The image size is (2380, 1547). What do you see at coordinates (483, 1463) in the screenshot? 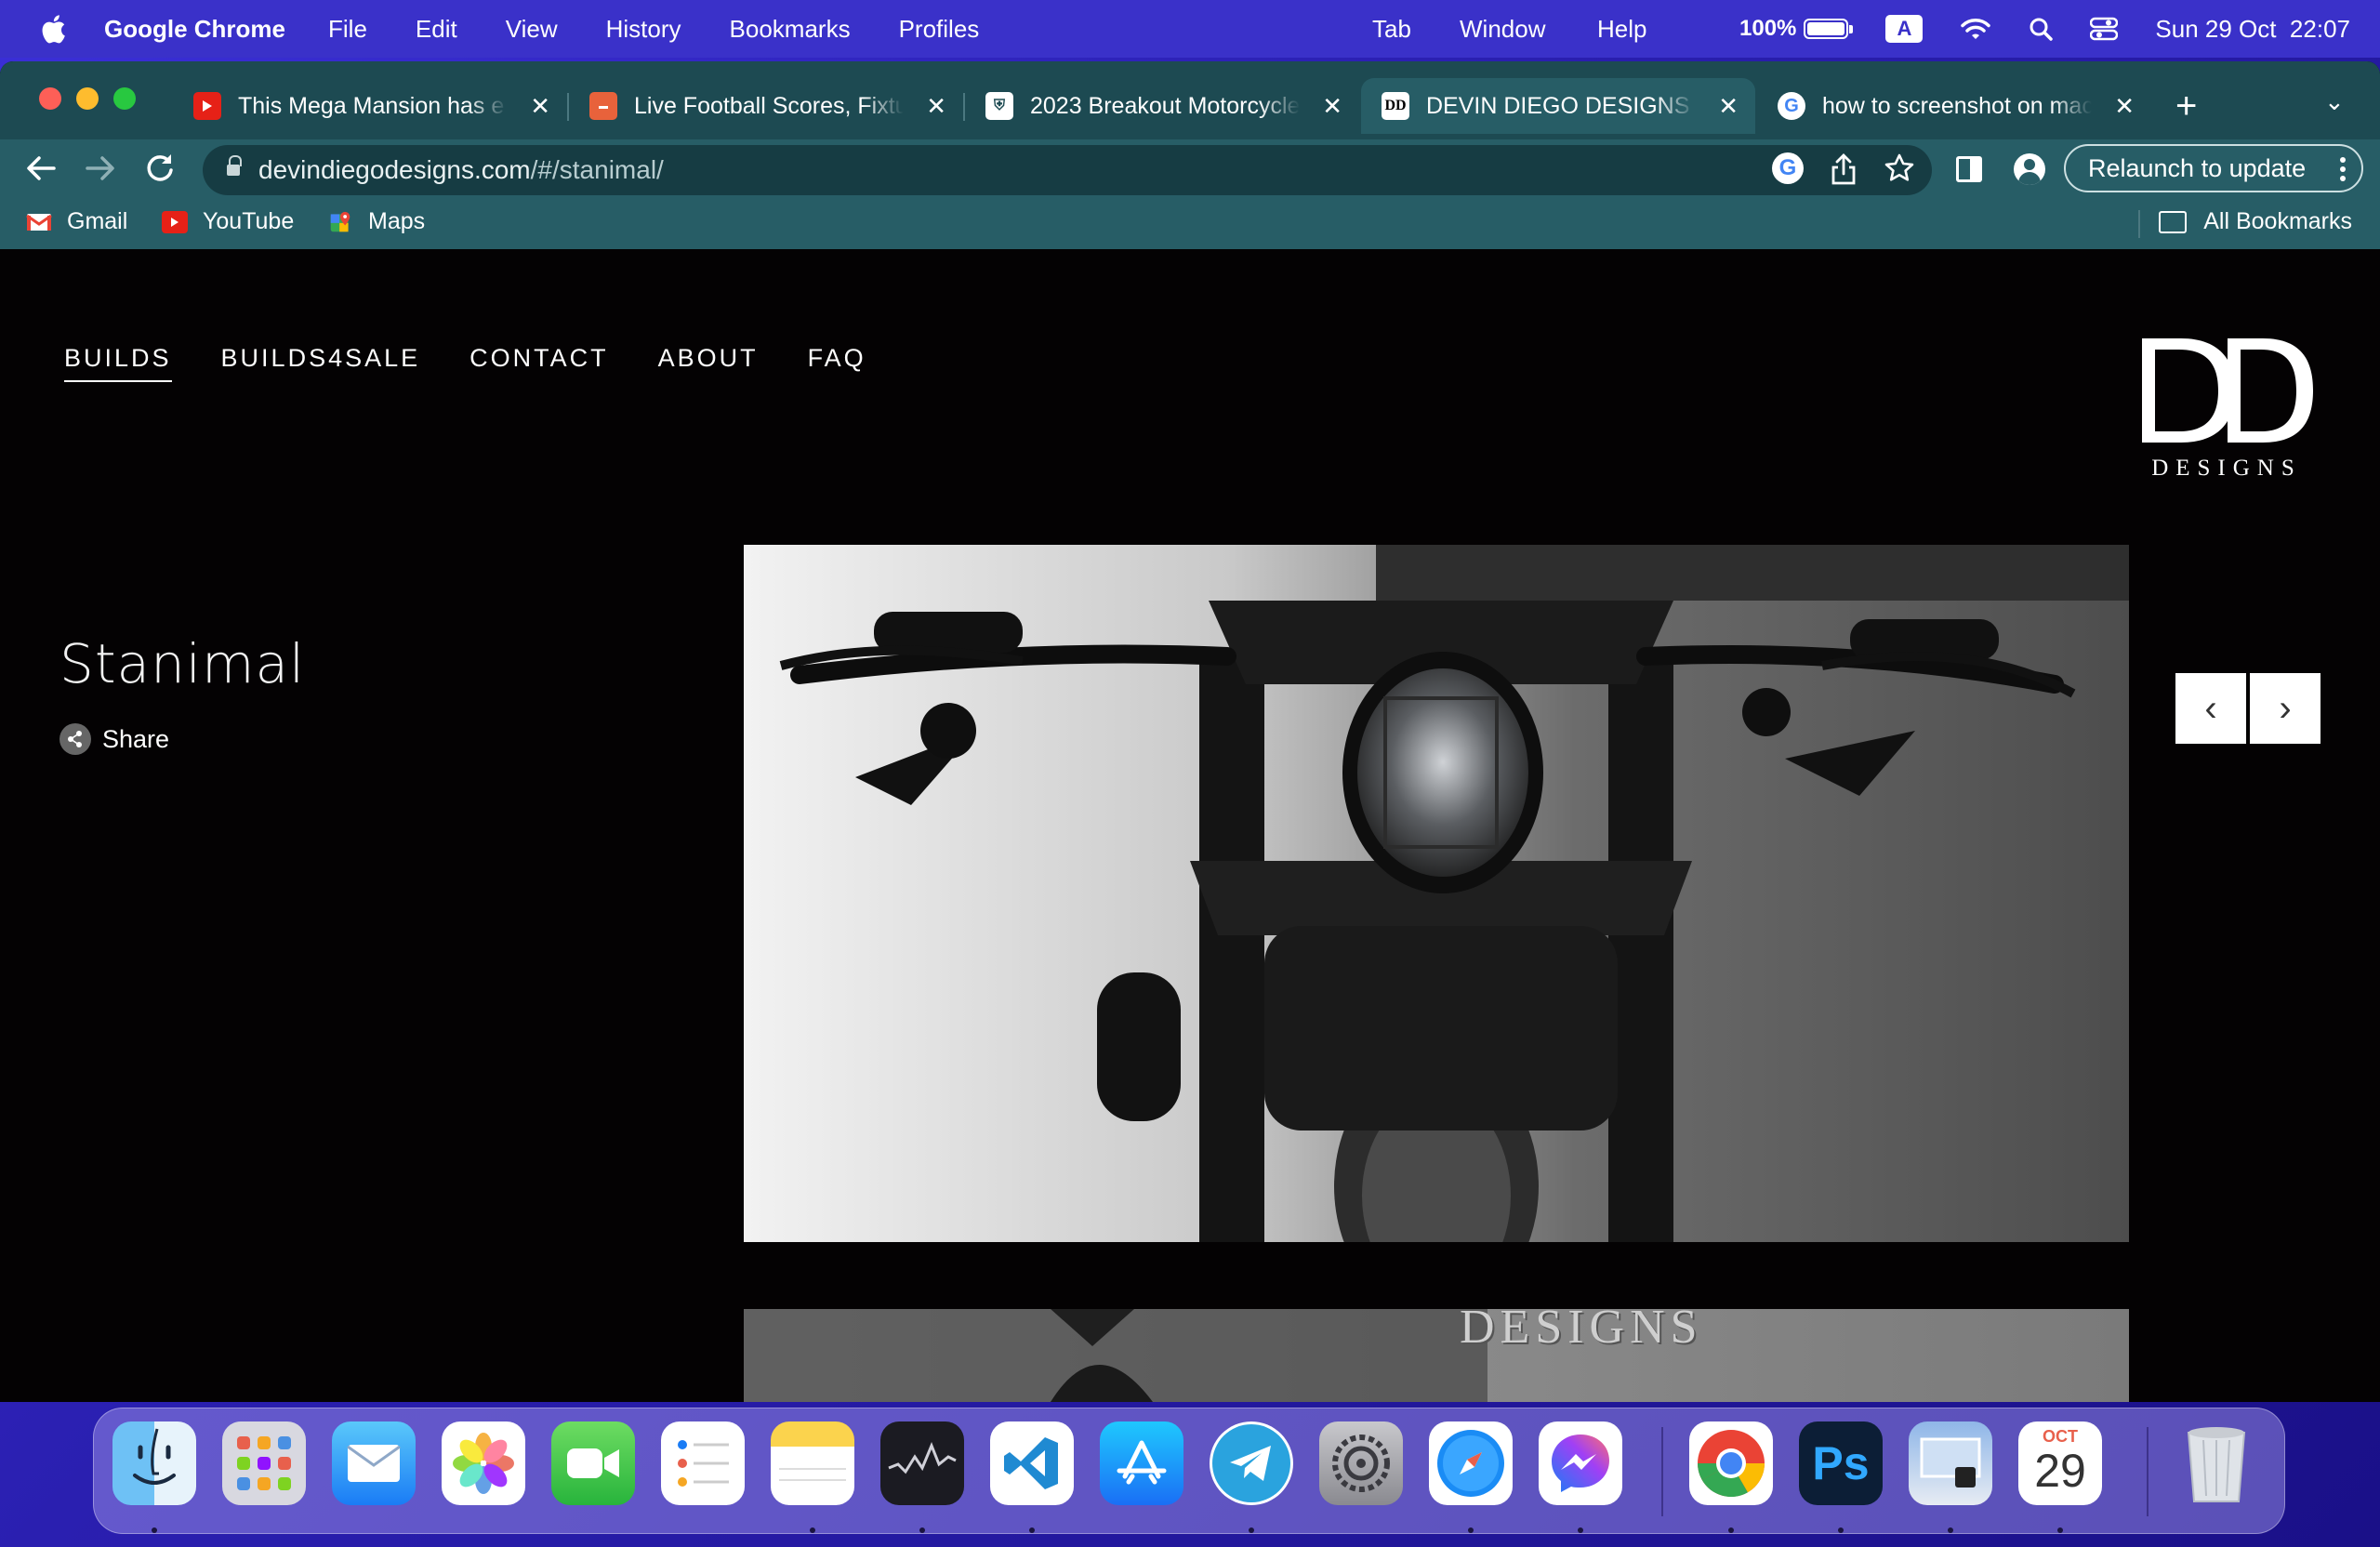
I see `photos-icon` at bounding box center [483, 1463].